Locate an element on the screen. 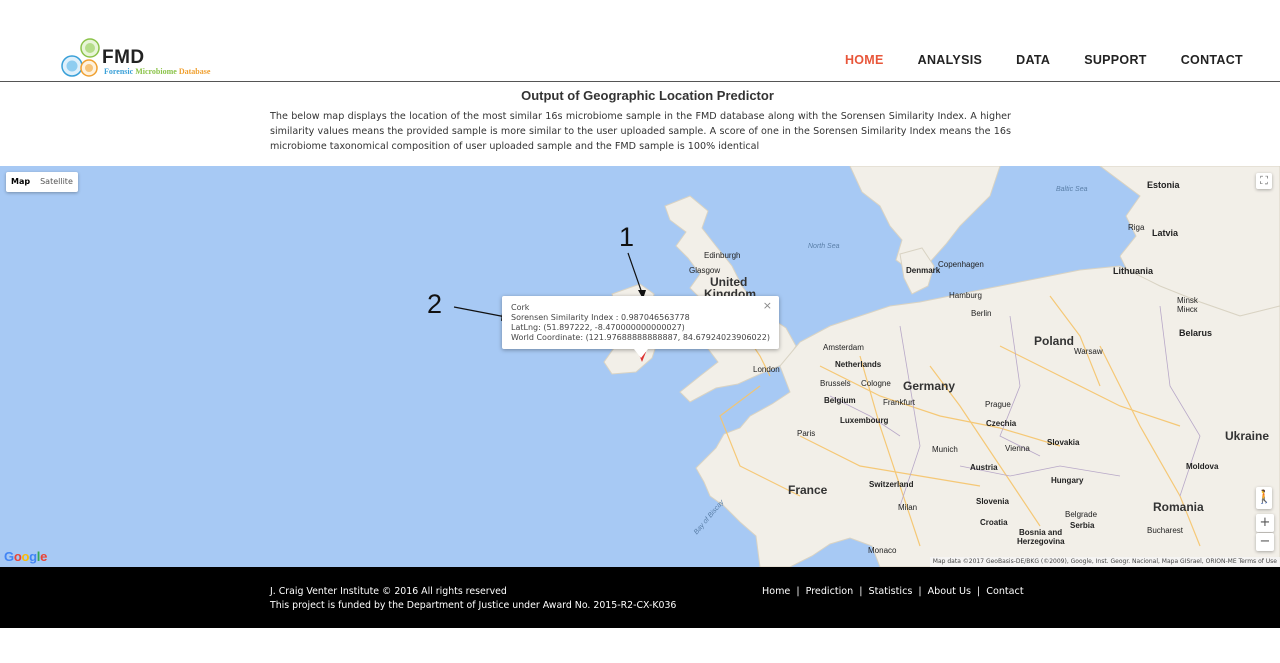 The width and height of the screenshot is (1280, 663). footer-link-about-us: About Us is located at coordinates (949, 591).